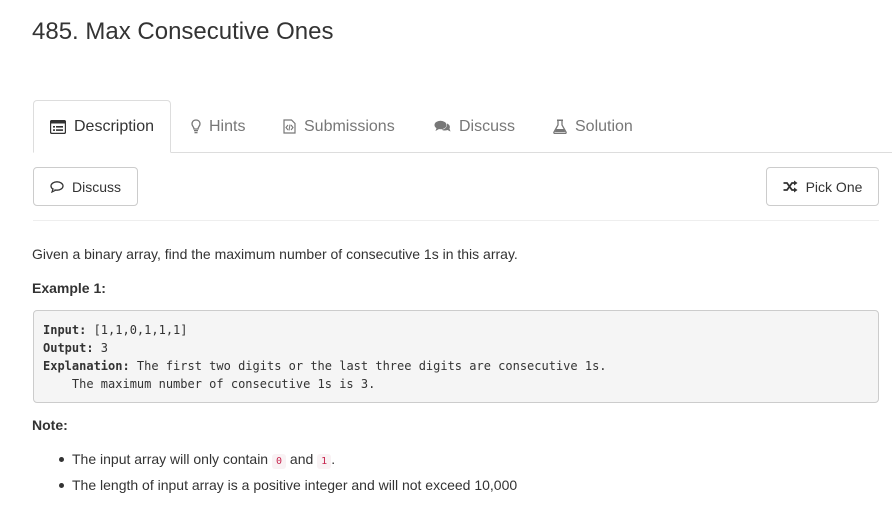 This screenshot has width=892, height=522. What do you see at coordinates (487, 126) in the screenshot?
I see `tab-label: Discuss` at bounding box center [487, 126].